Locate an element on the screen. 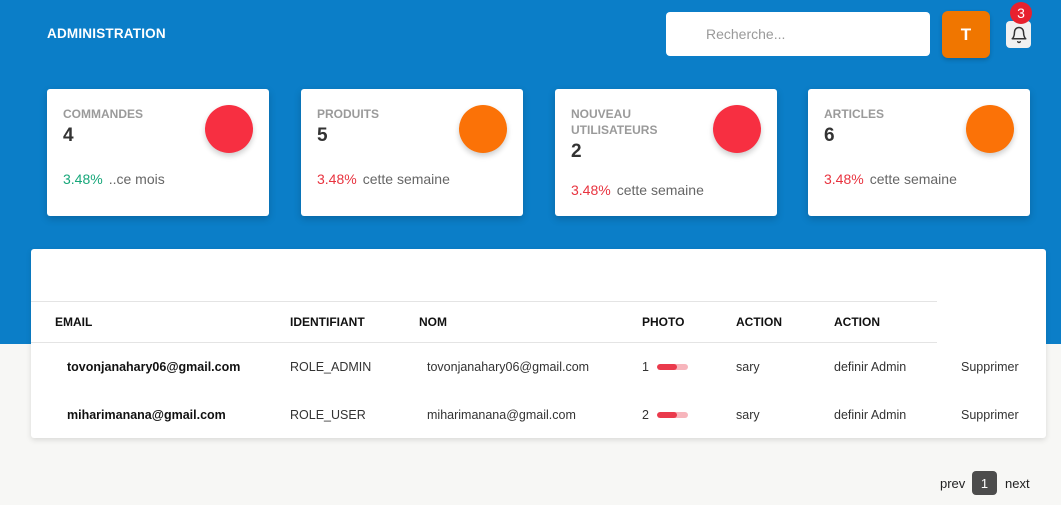  notification-button is located at coordinates (1018, 34).